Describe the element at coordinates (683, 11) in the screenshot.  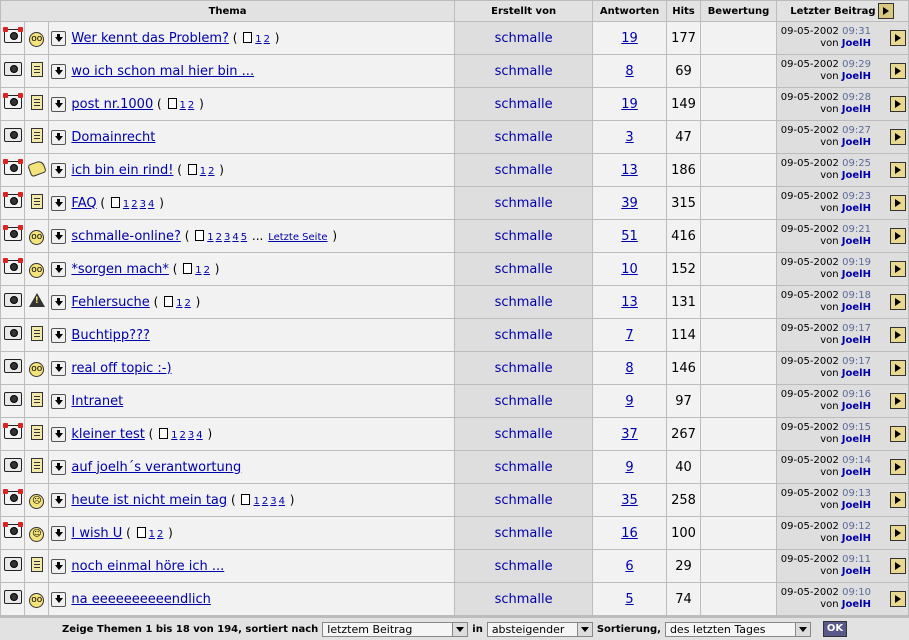
I see `header-hits: Hits` at that location.